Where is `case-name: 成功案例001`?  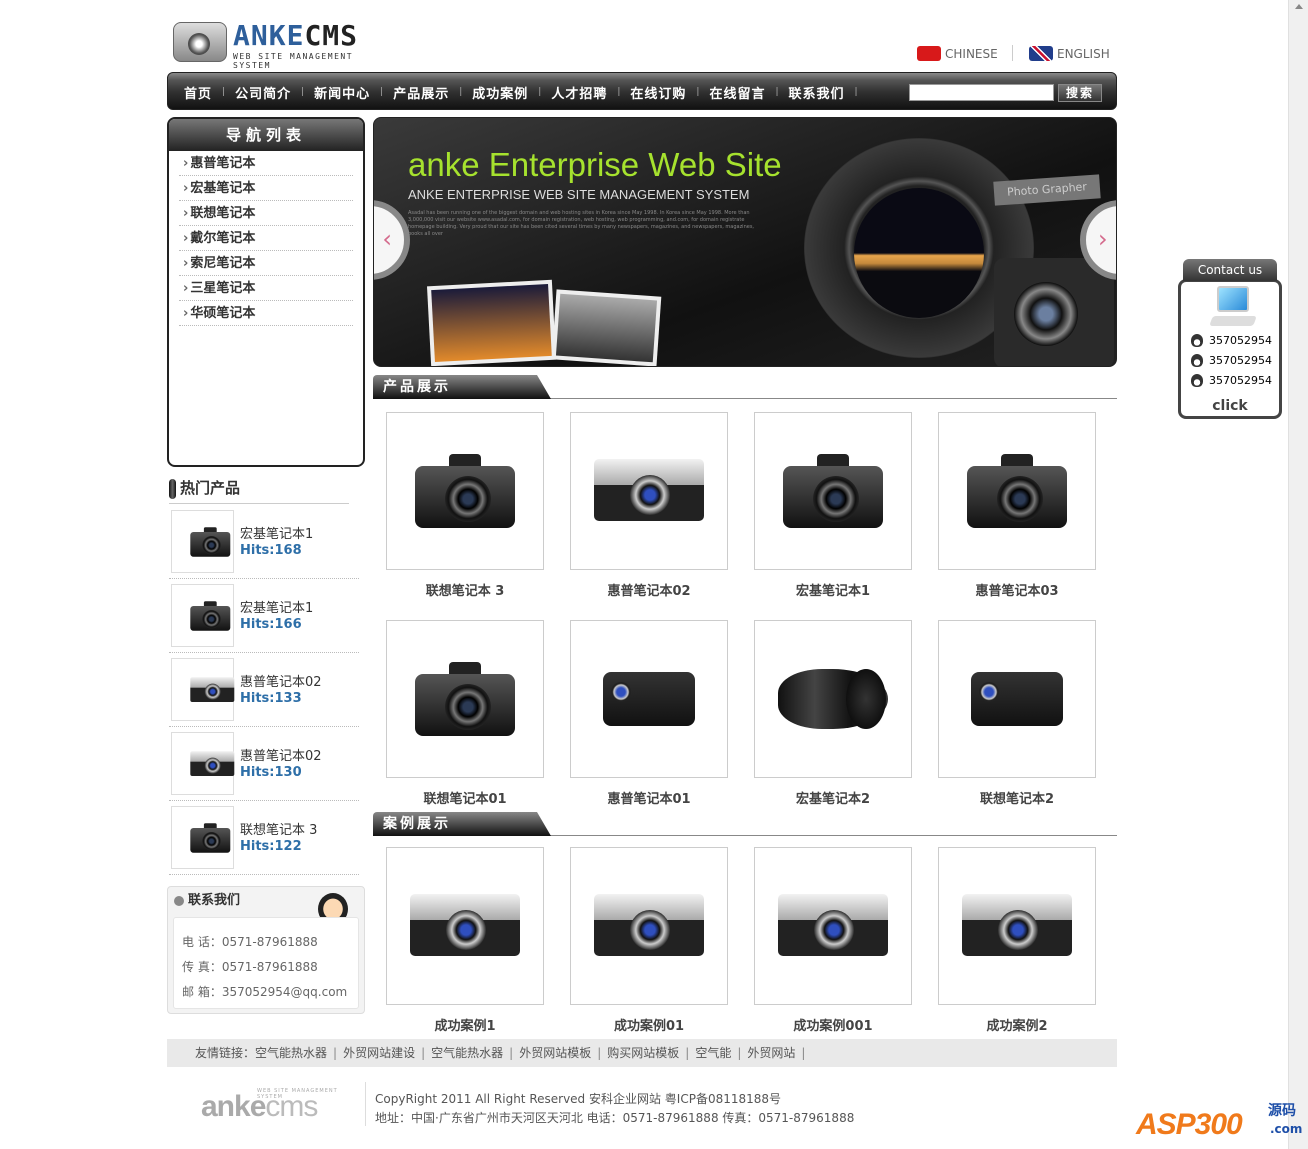 case-name: 成功案例001 is located at coordinates (833, 1024).